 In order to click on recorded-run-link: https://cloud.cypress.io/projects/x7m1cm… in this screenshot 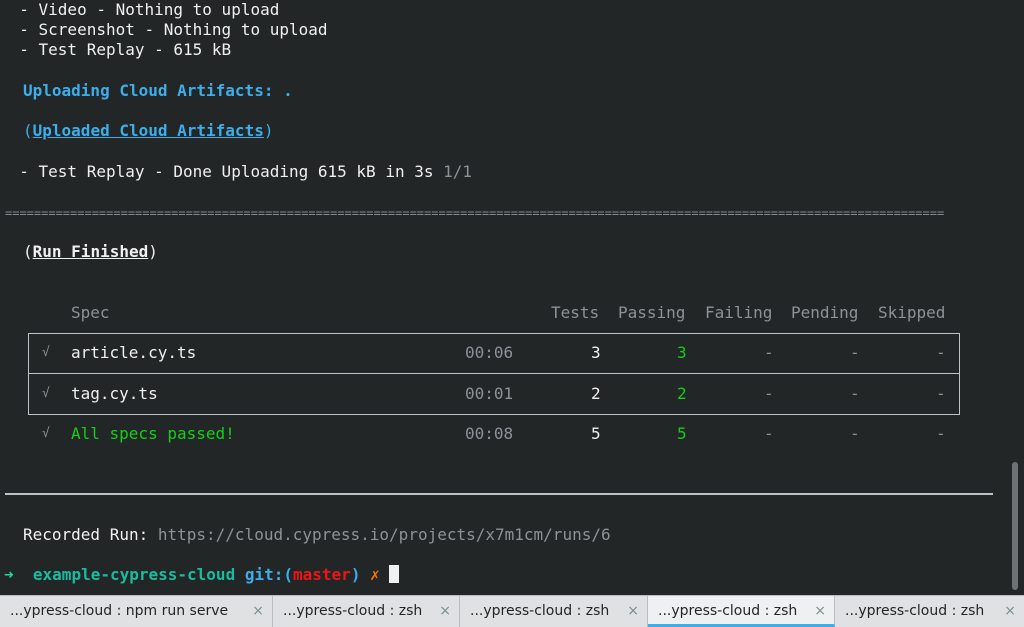, I will do `click(384, 534)`.